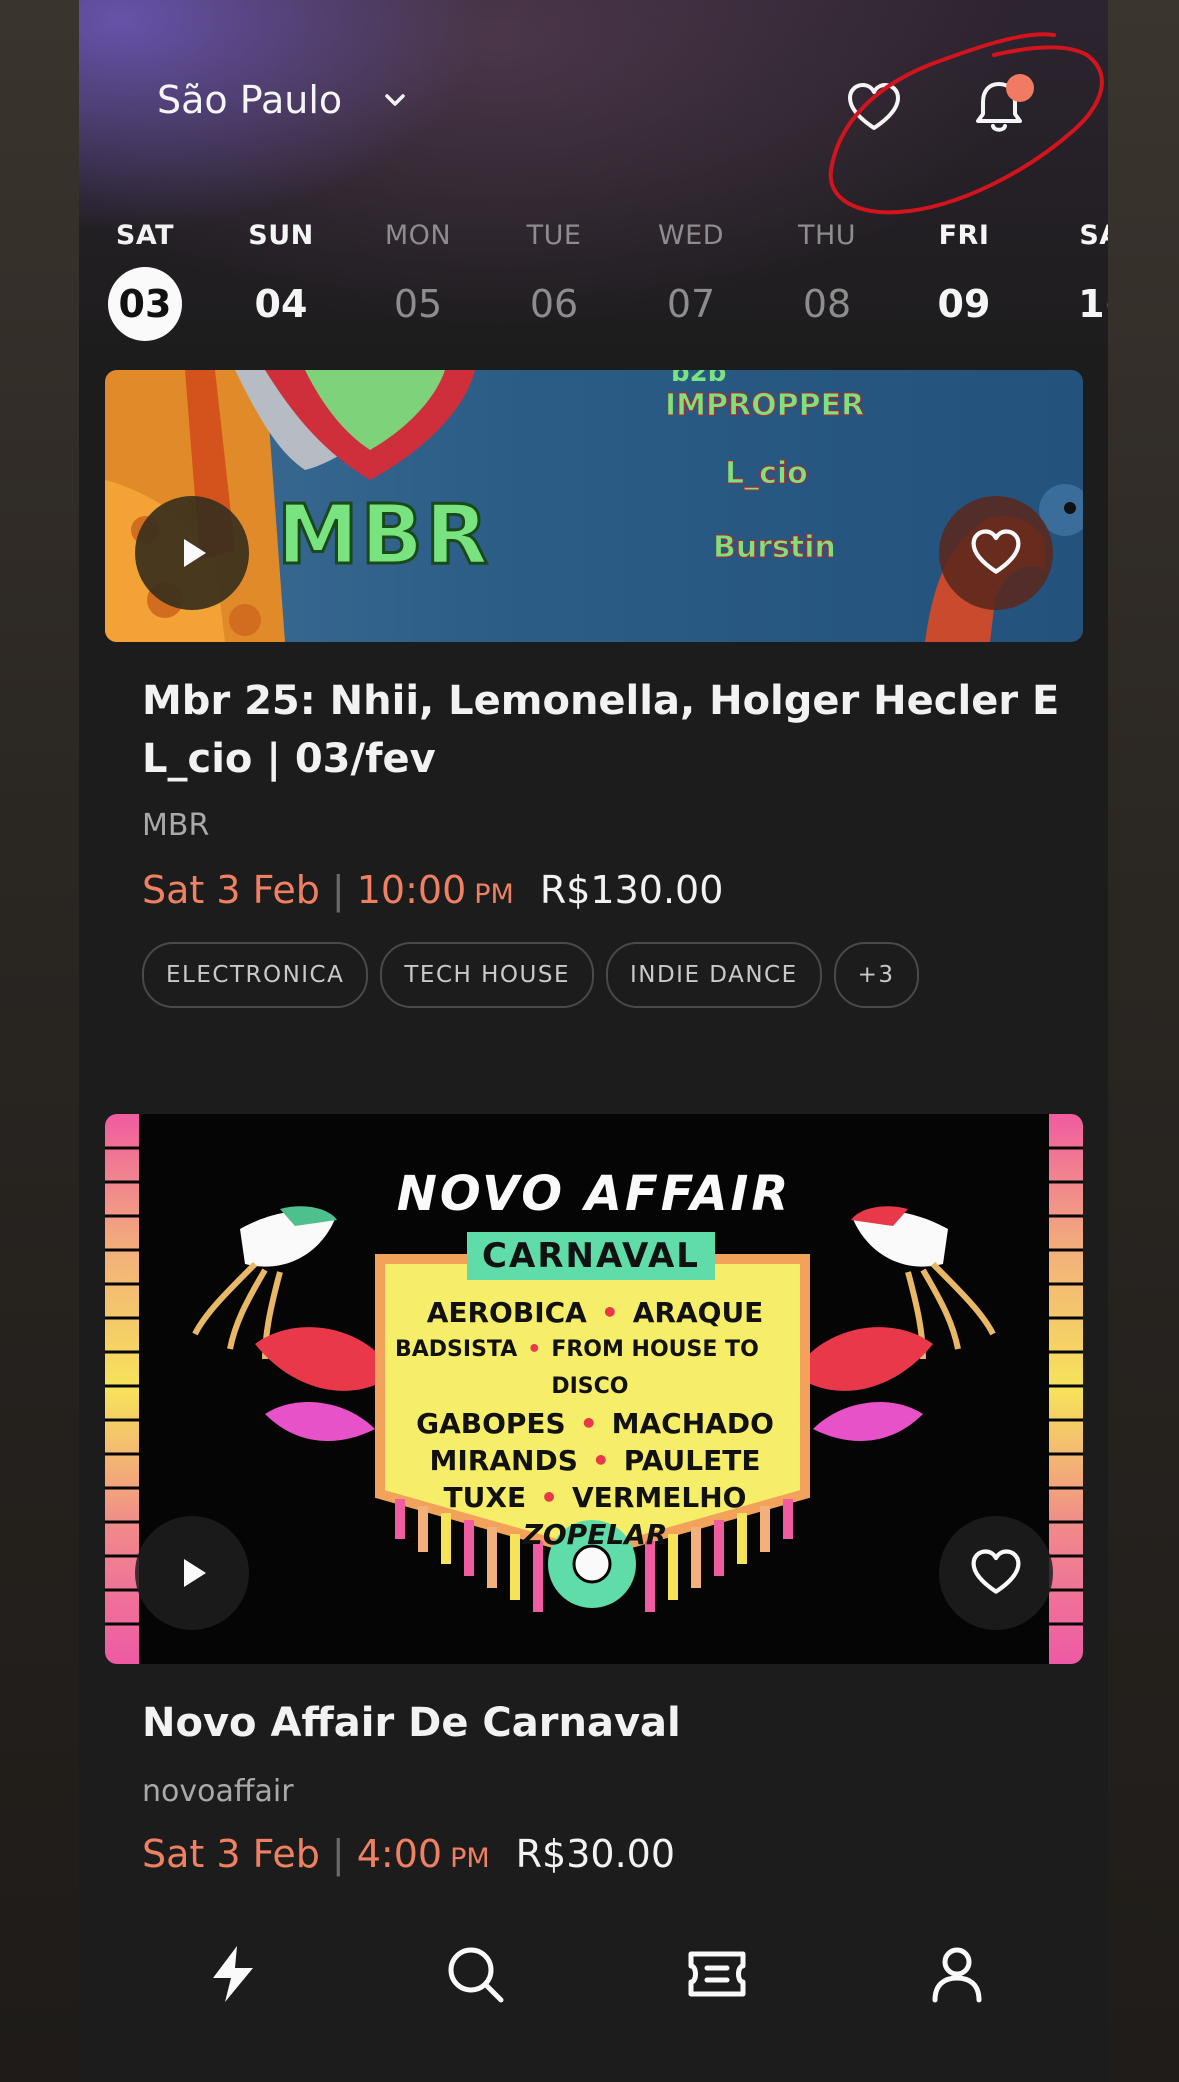  I want to click on event-datetime: Sat 3 Feb | 10:00 PM R$130.00, so click(433, 890).